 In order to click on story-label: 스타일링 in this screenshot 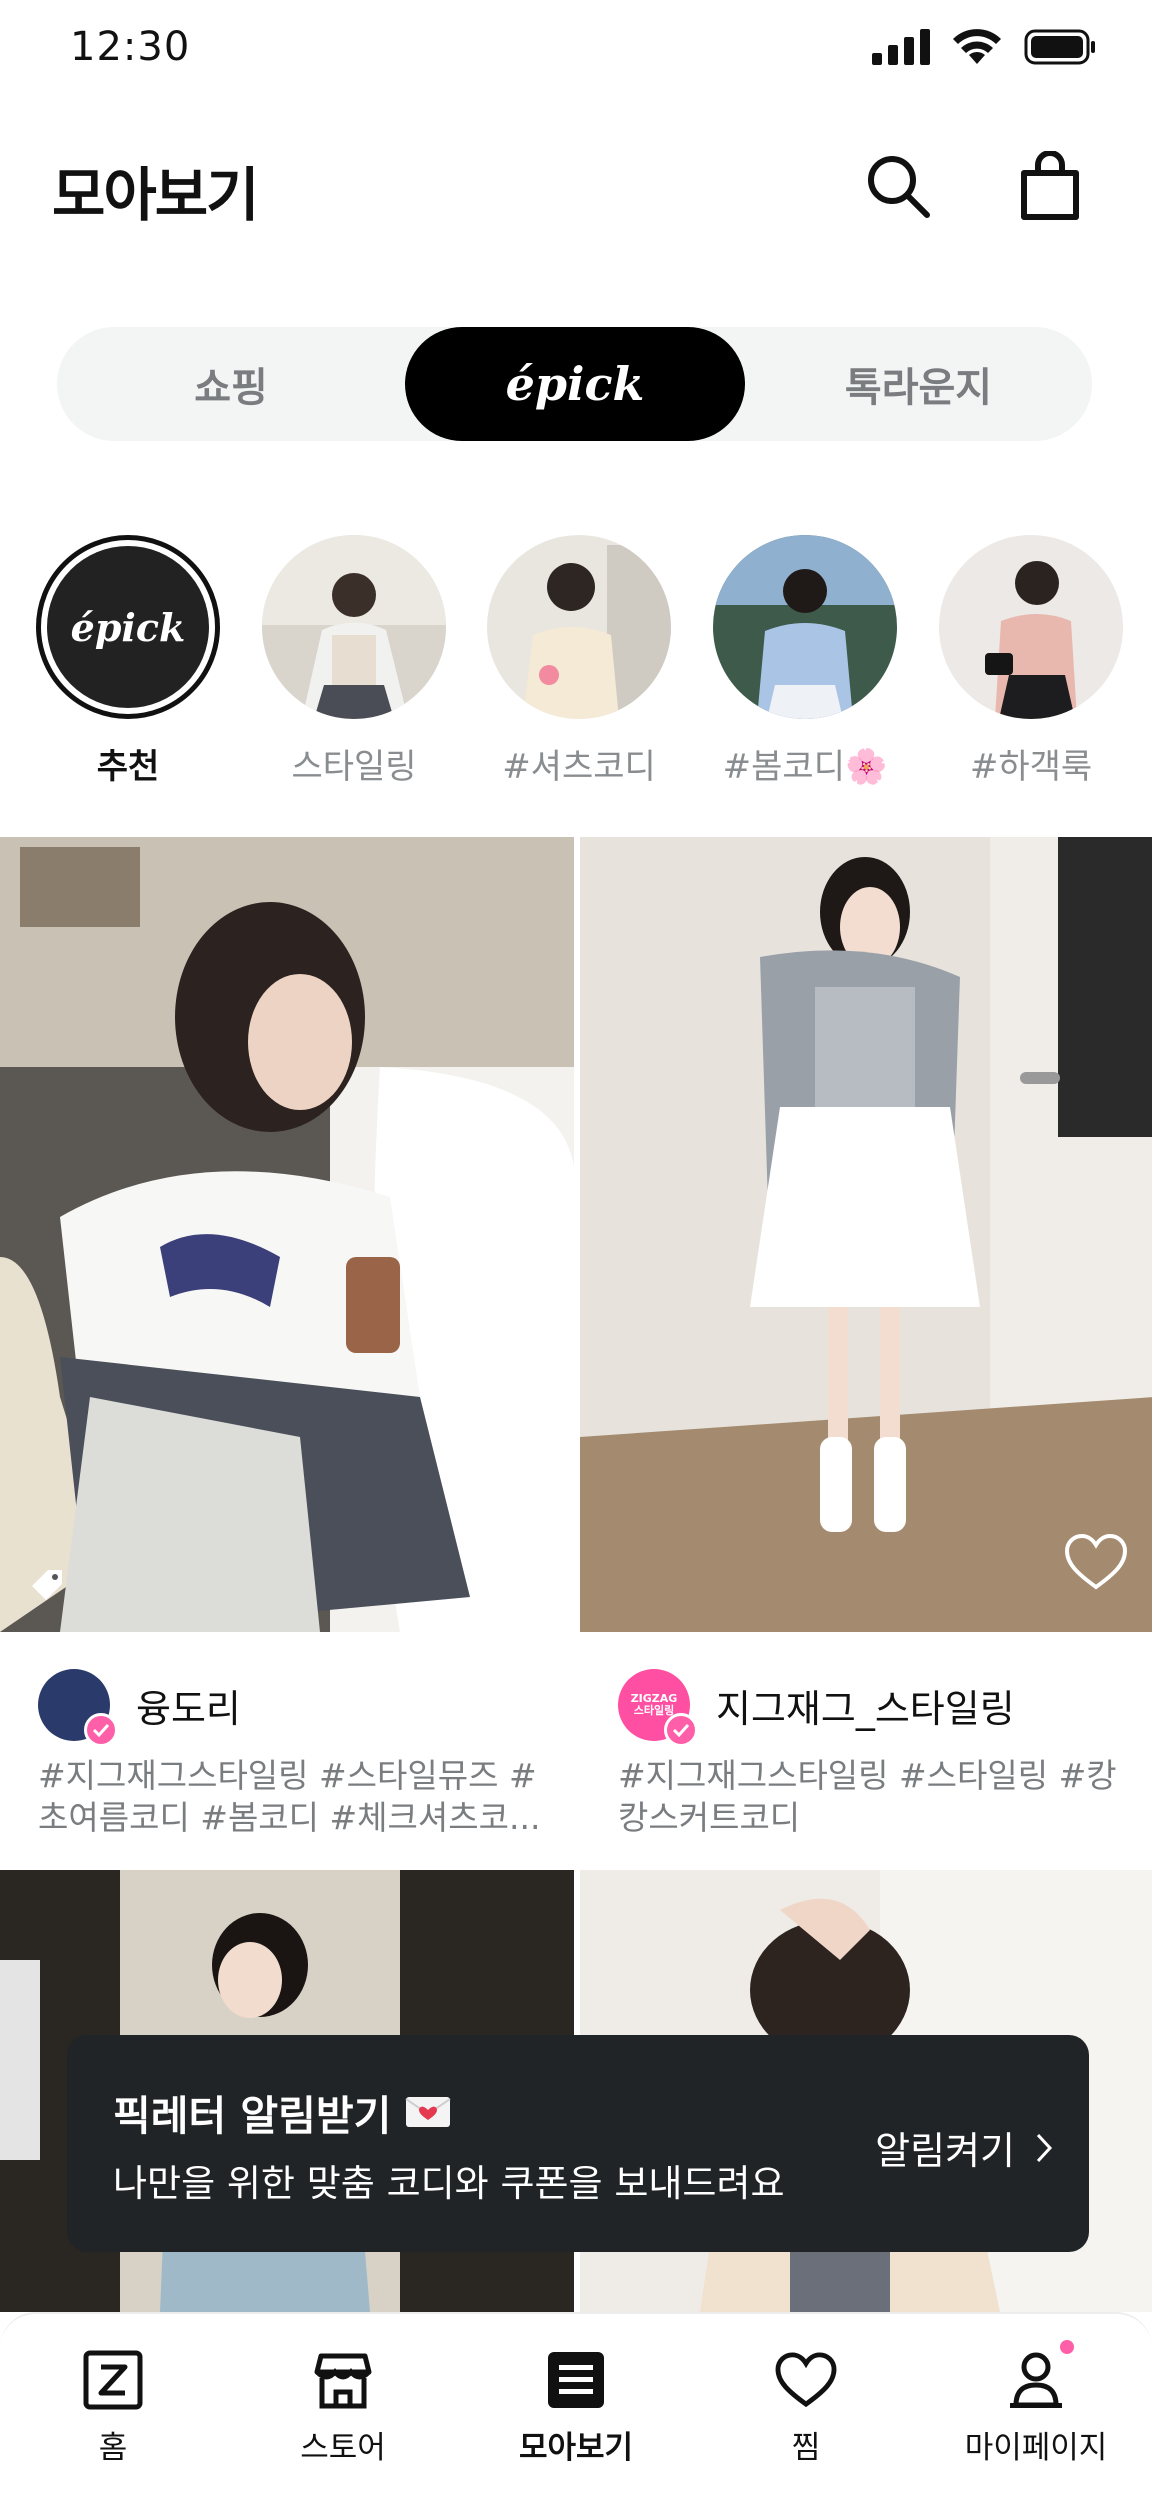, I will do `click(354, 767)`.